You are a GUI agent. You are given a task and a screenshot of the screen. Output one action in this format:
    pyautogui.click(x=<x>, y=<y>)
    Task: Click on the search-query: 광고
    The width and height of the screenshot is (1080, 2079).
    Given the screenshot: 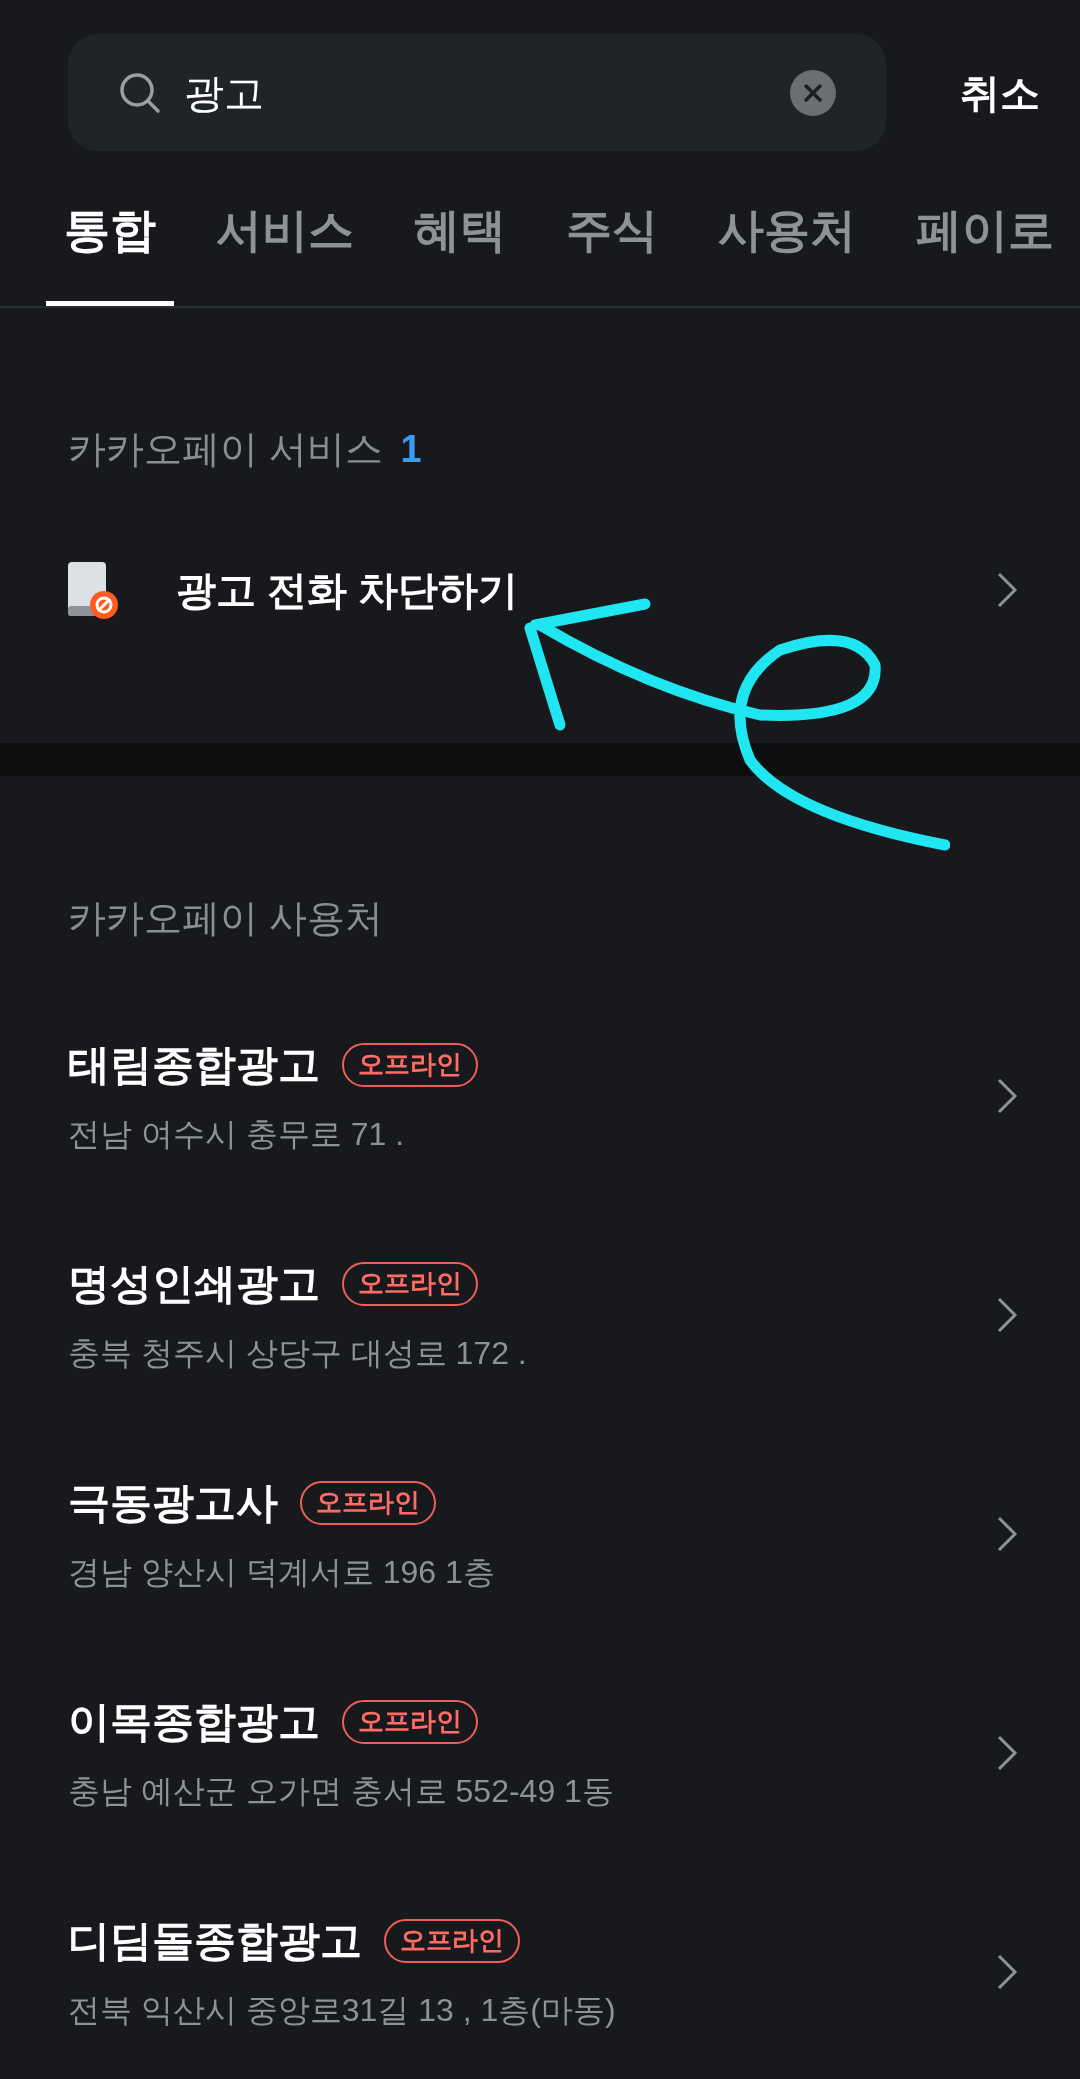 What is the action you would take?
    pyautogui.click(x=224, y=93)
    